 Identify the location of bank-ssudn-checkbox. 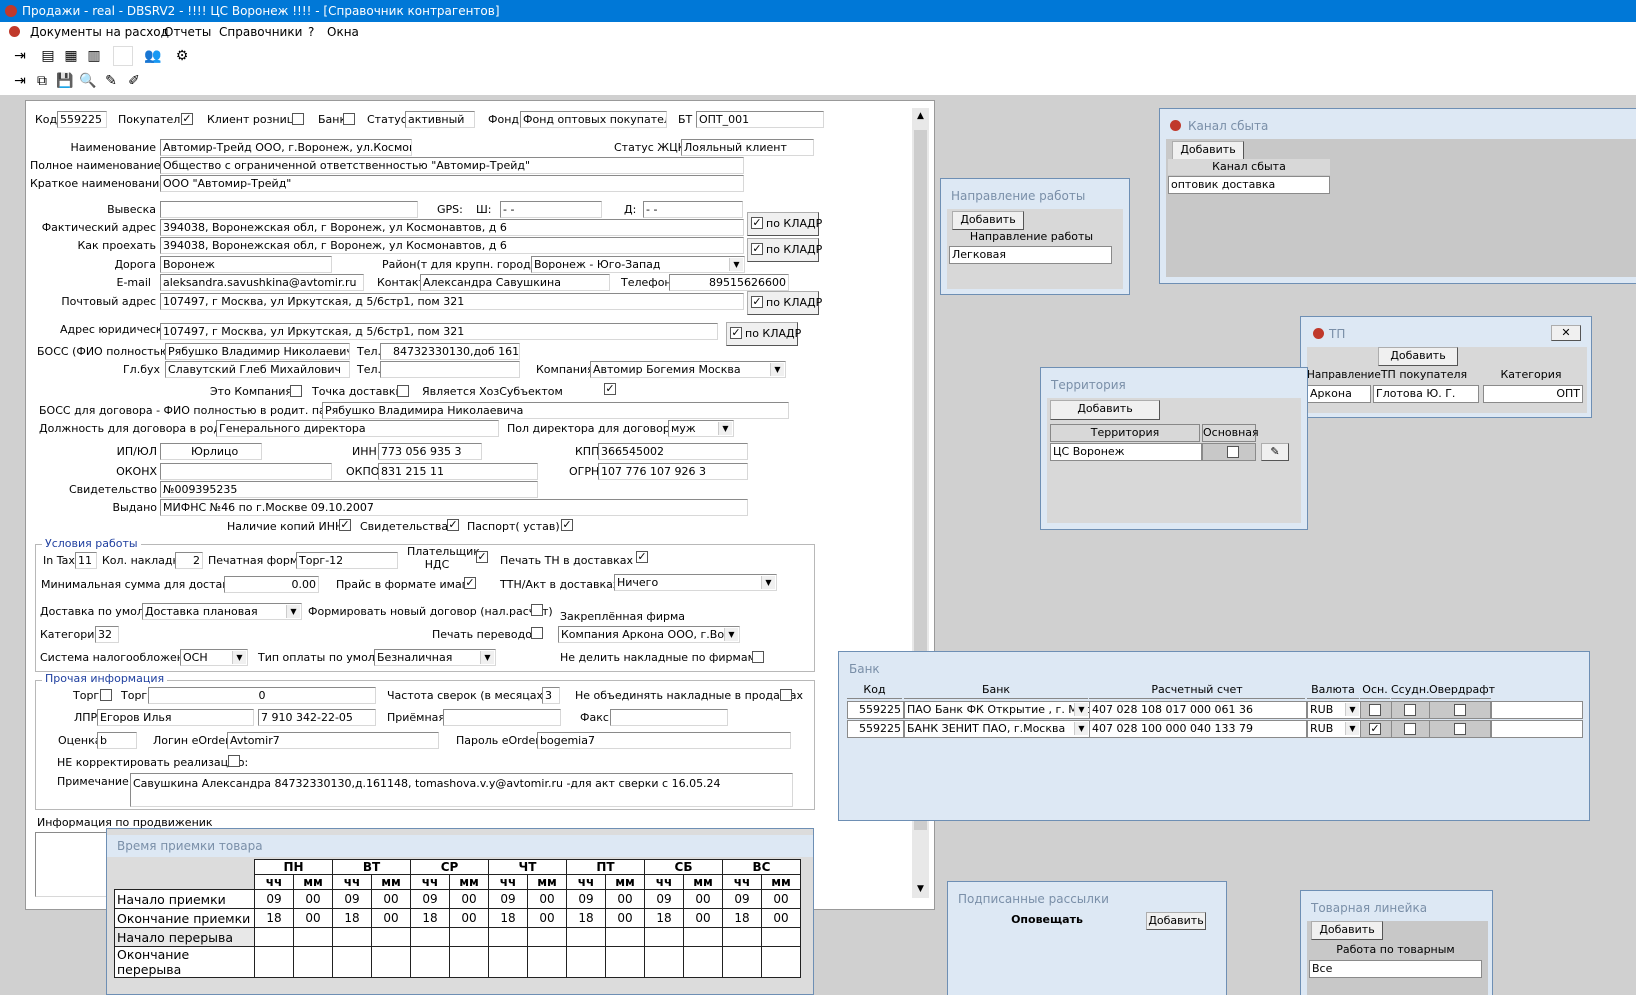
(1410, 729).